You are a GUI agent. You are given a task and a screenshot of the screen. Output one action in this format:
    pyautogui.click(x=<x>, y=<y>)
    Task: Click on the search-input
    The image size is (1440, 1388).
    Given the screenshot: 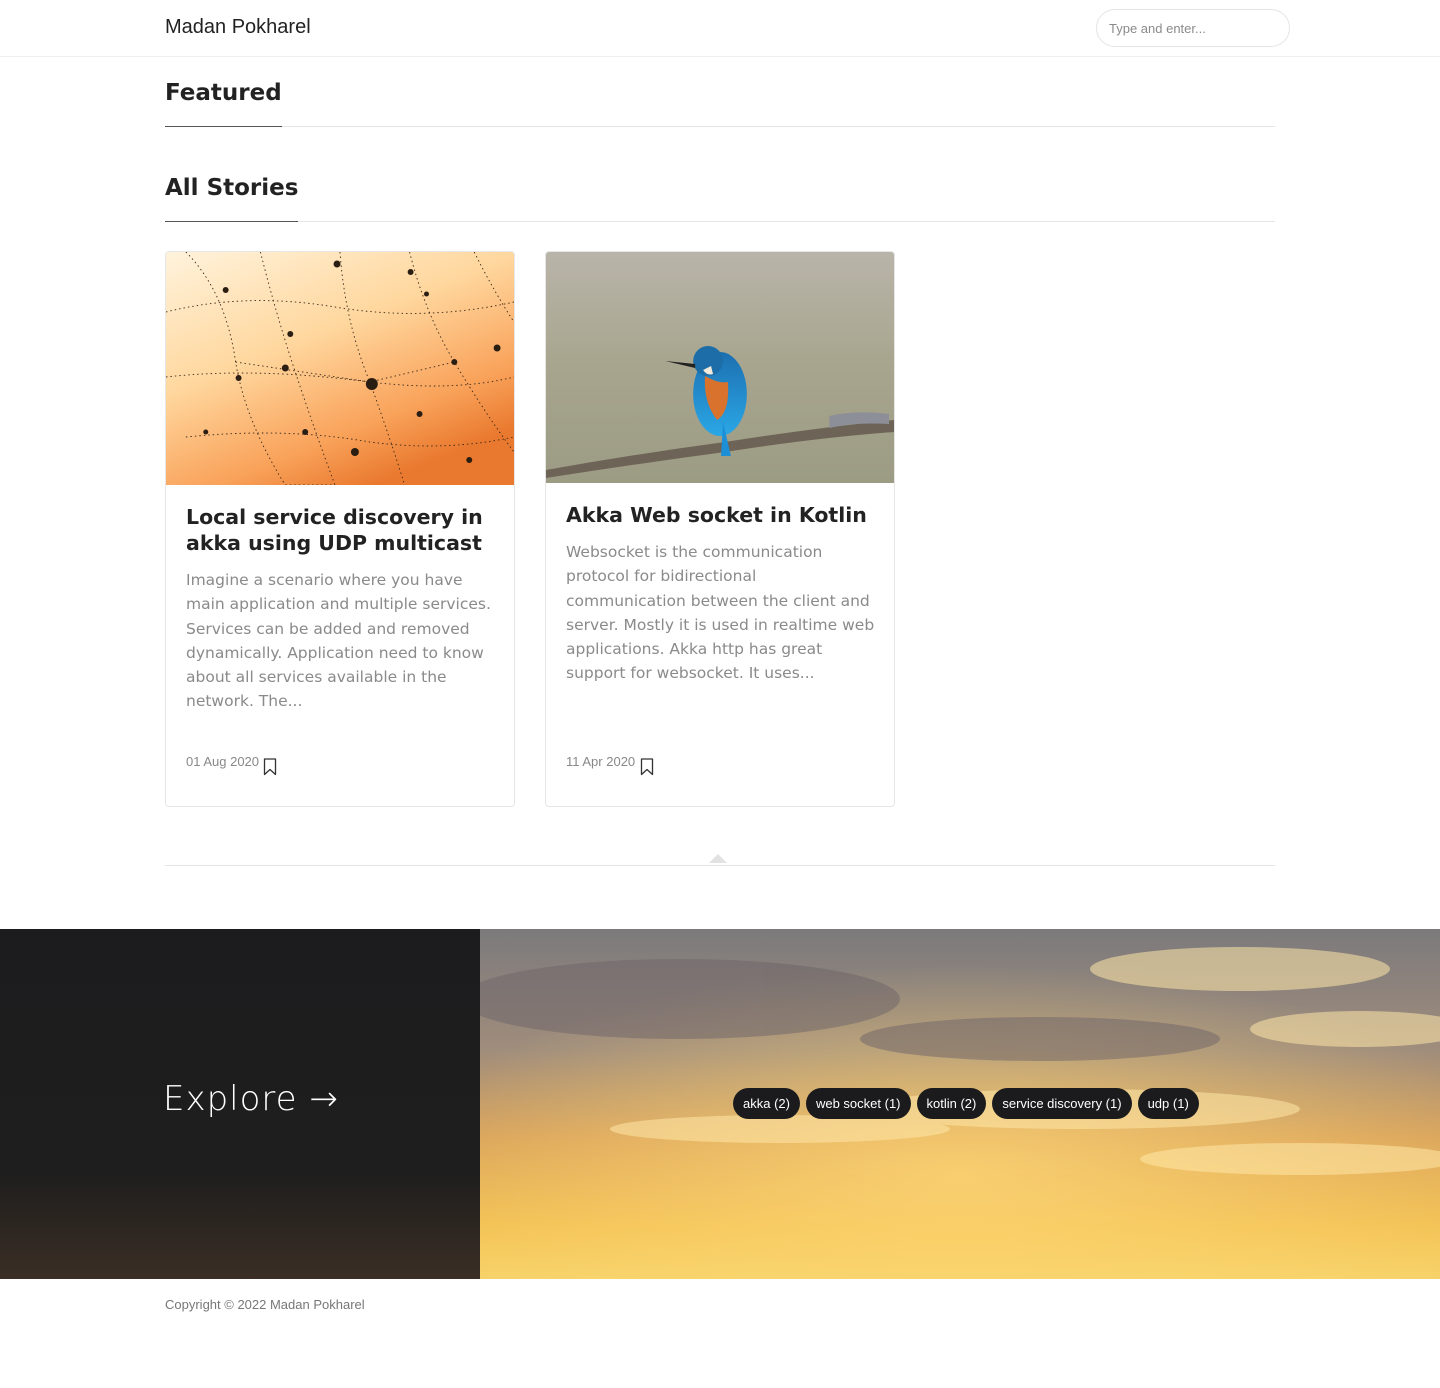 What is the action you would take?
    pyautogui.click(x=1193, y=28)
    